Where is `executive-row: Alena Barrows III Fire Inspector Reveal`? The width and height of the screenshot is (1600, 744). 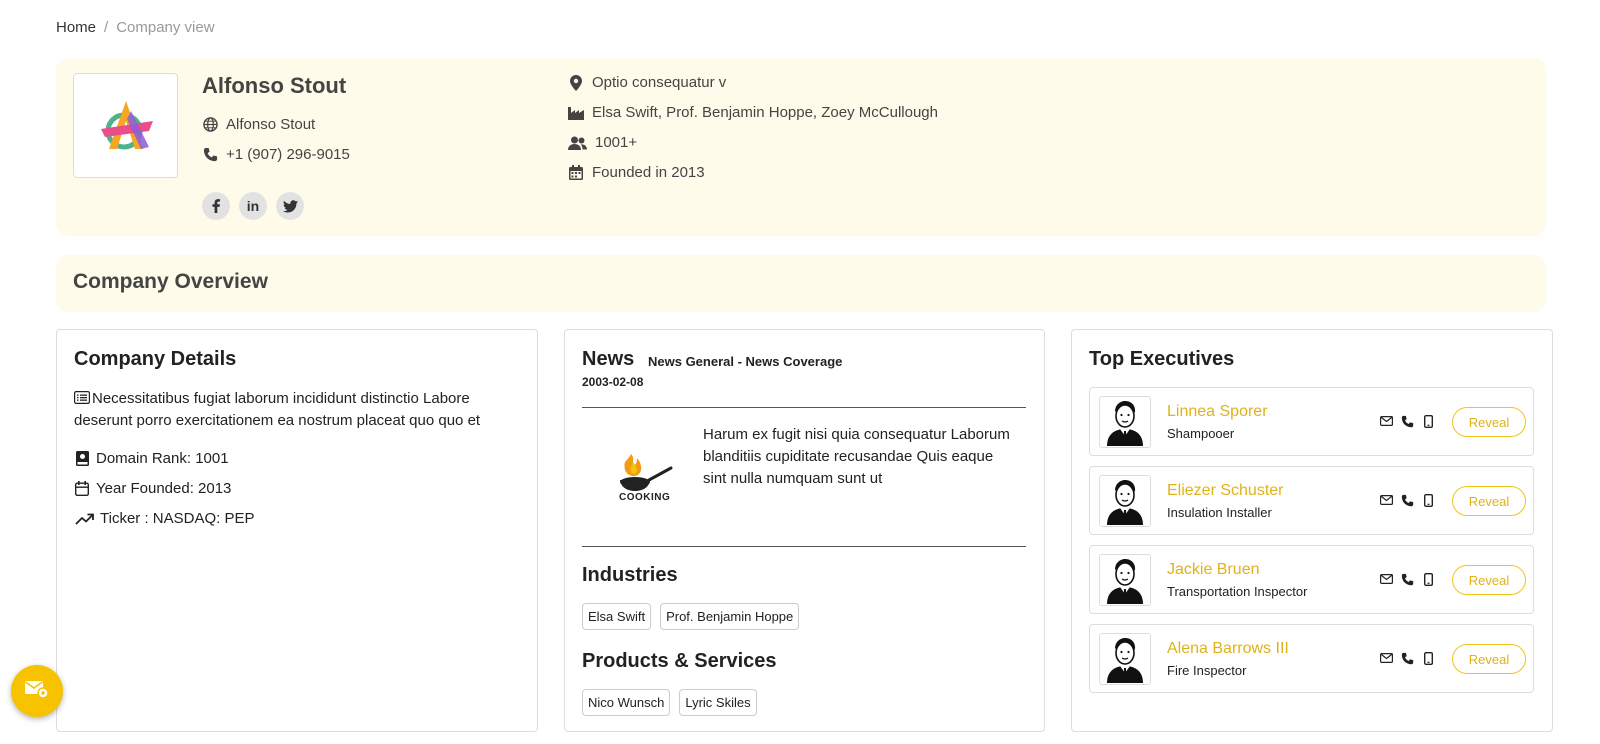
executive-row: Alena Barrows III Fire Inspector Reveal is located at coordinates (1311, 658).